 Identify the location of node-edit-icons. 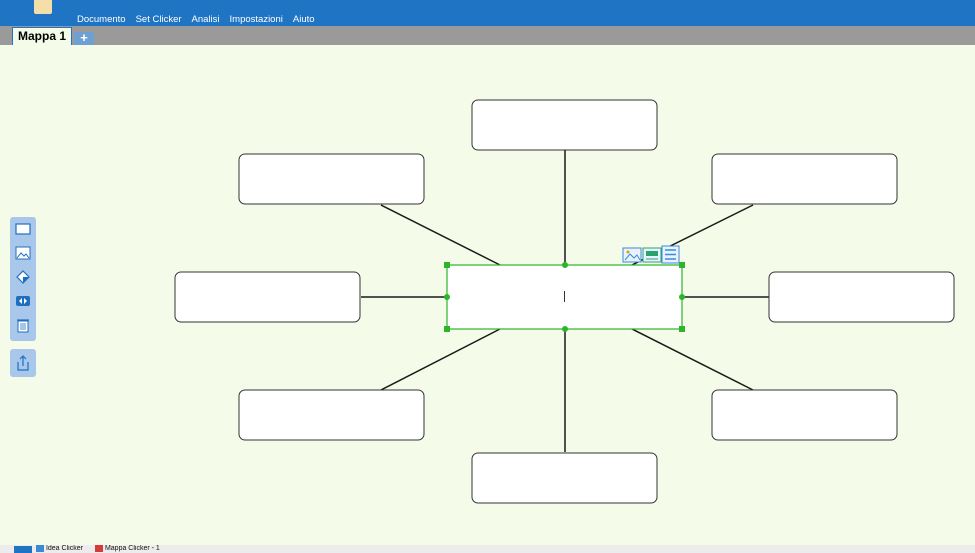
(651, 254).